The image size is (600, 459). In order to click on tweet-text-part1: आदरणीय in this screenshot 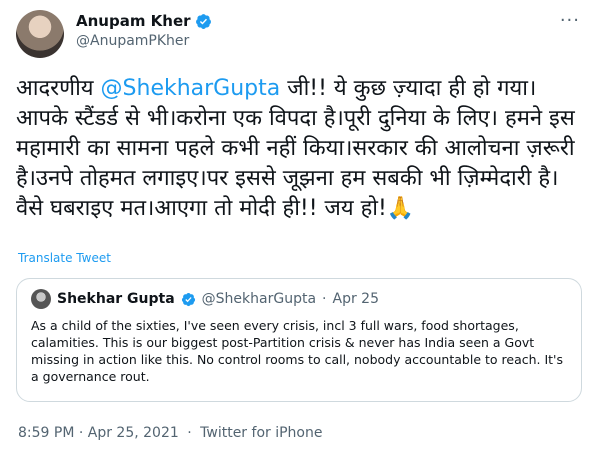, I will do `click(58, 88)`.